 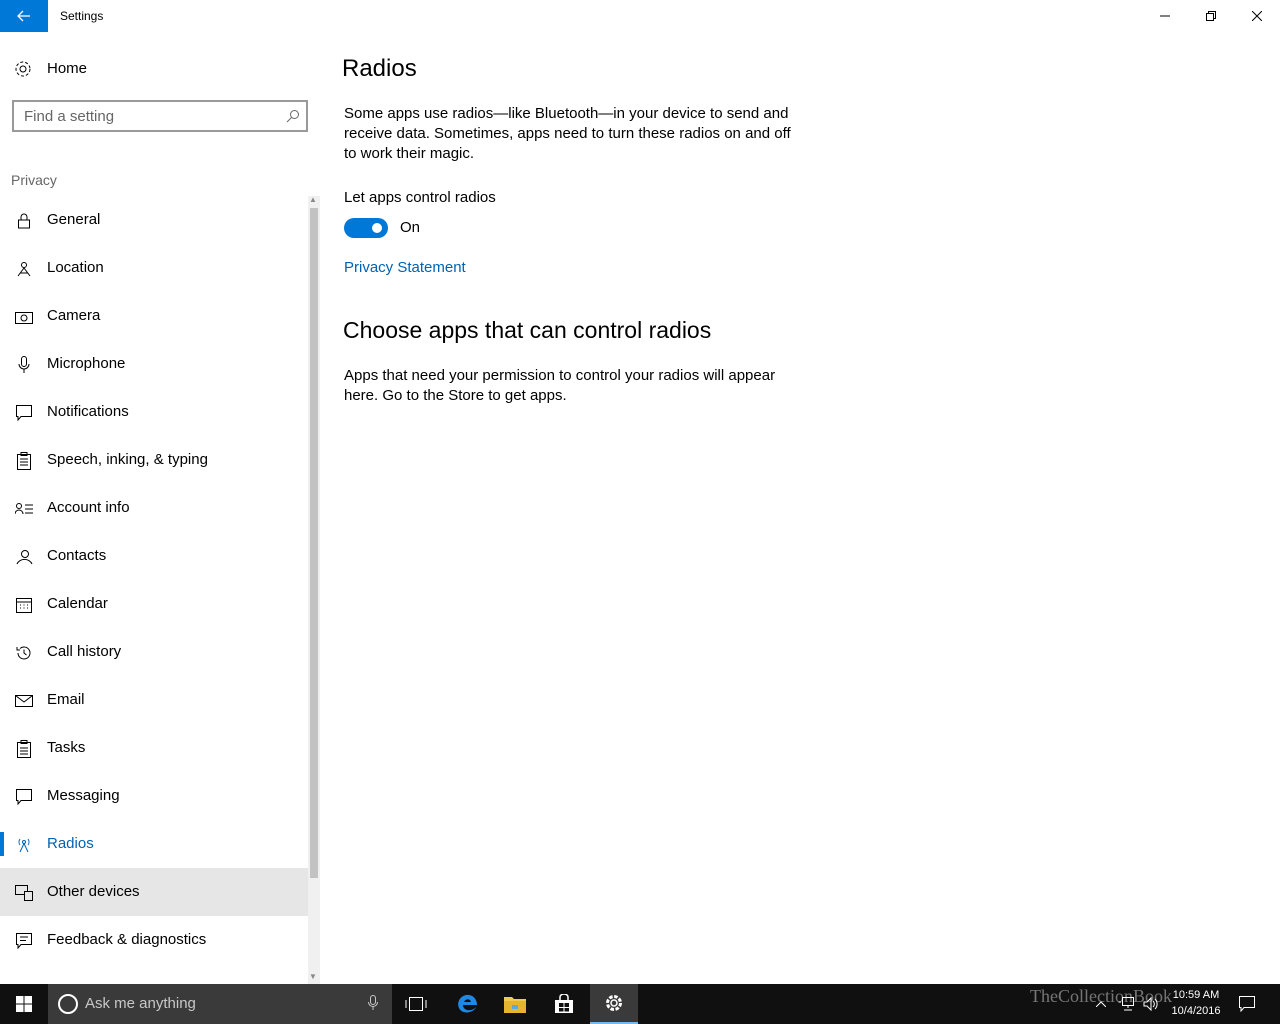 What do you see at coordinates (154, 652) in the screenshot?
I see `nav-item-call-history: Call history` at bounding box center [154, 652].